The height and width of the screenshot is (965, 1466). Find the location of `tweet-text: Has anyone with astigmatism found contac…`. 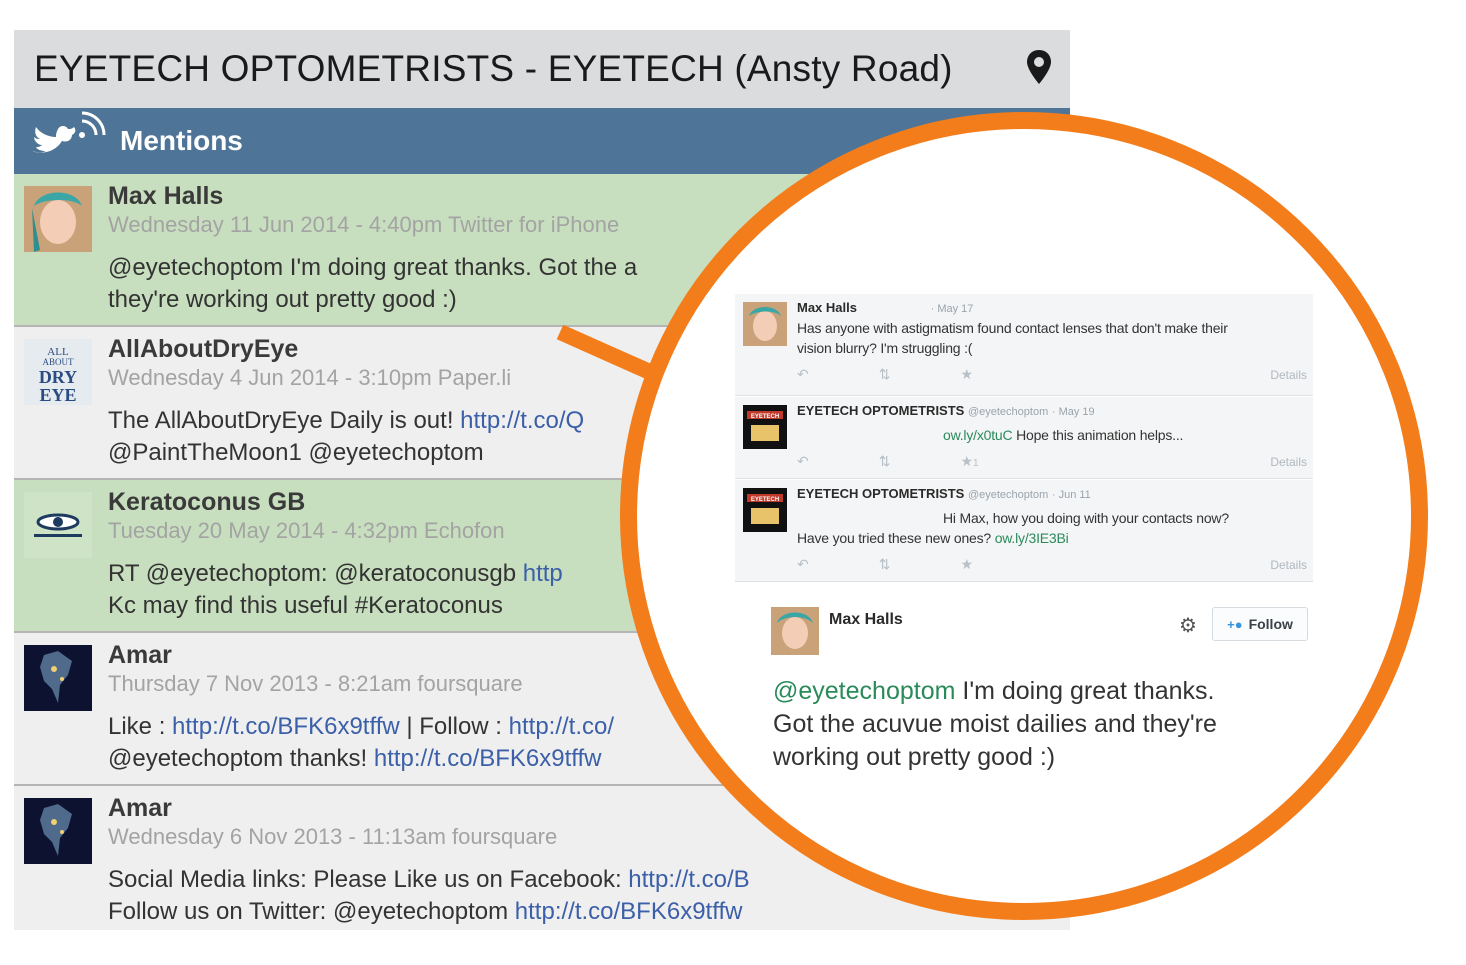

tweet-text: Has anyone with astigmatism found contac… is located at coordinates (1012, 338).